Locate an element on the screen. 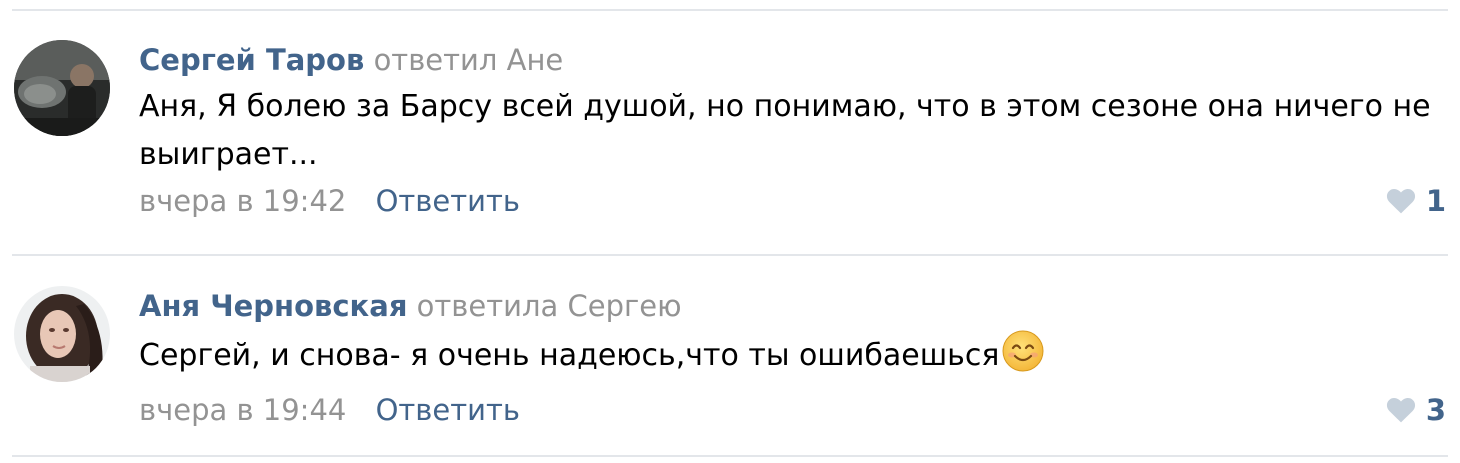  top-divider is located at coordinates (730, 10).